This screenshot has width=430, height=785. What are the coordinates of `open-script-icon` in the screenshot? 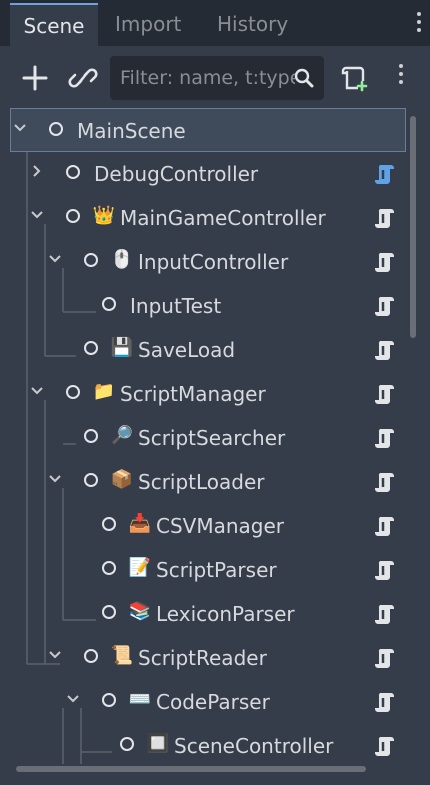 It's located at (385, 174).